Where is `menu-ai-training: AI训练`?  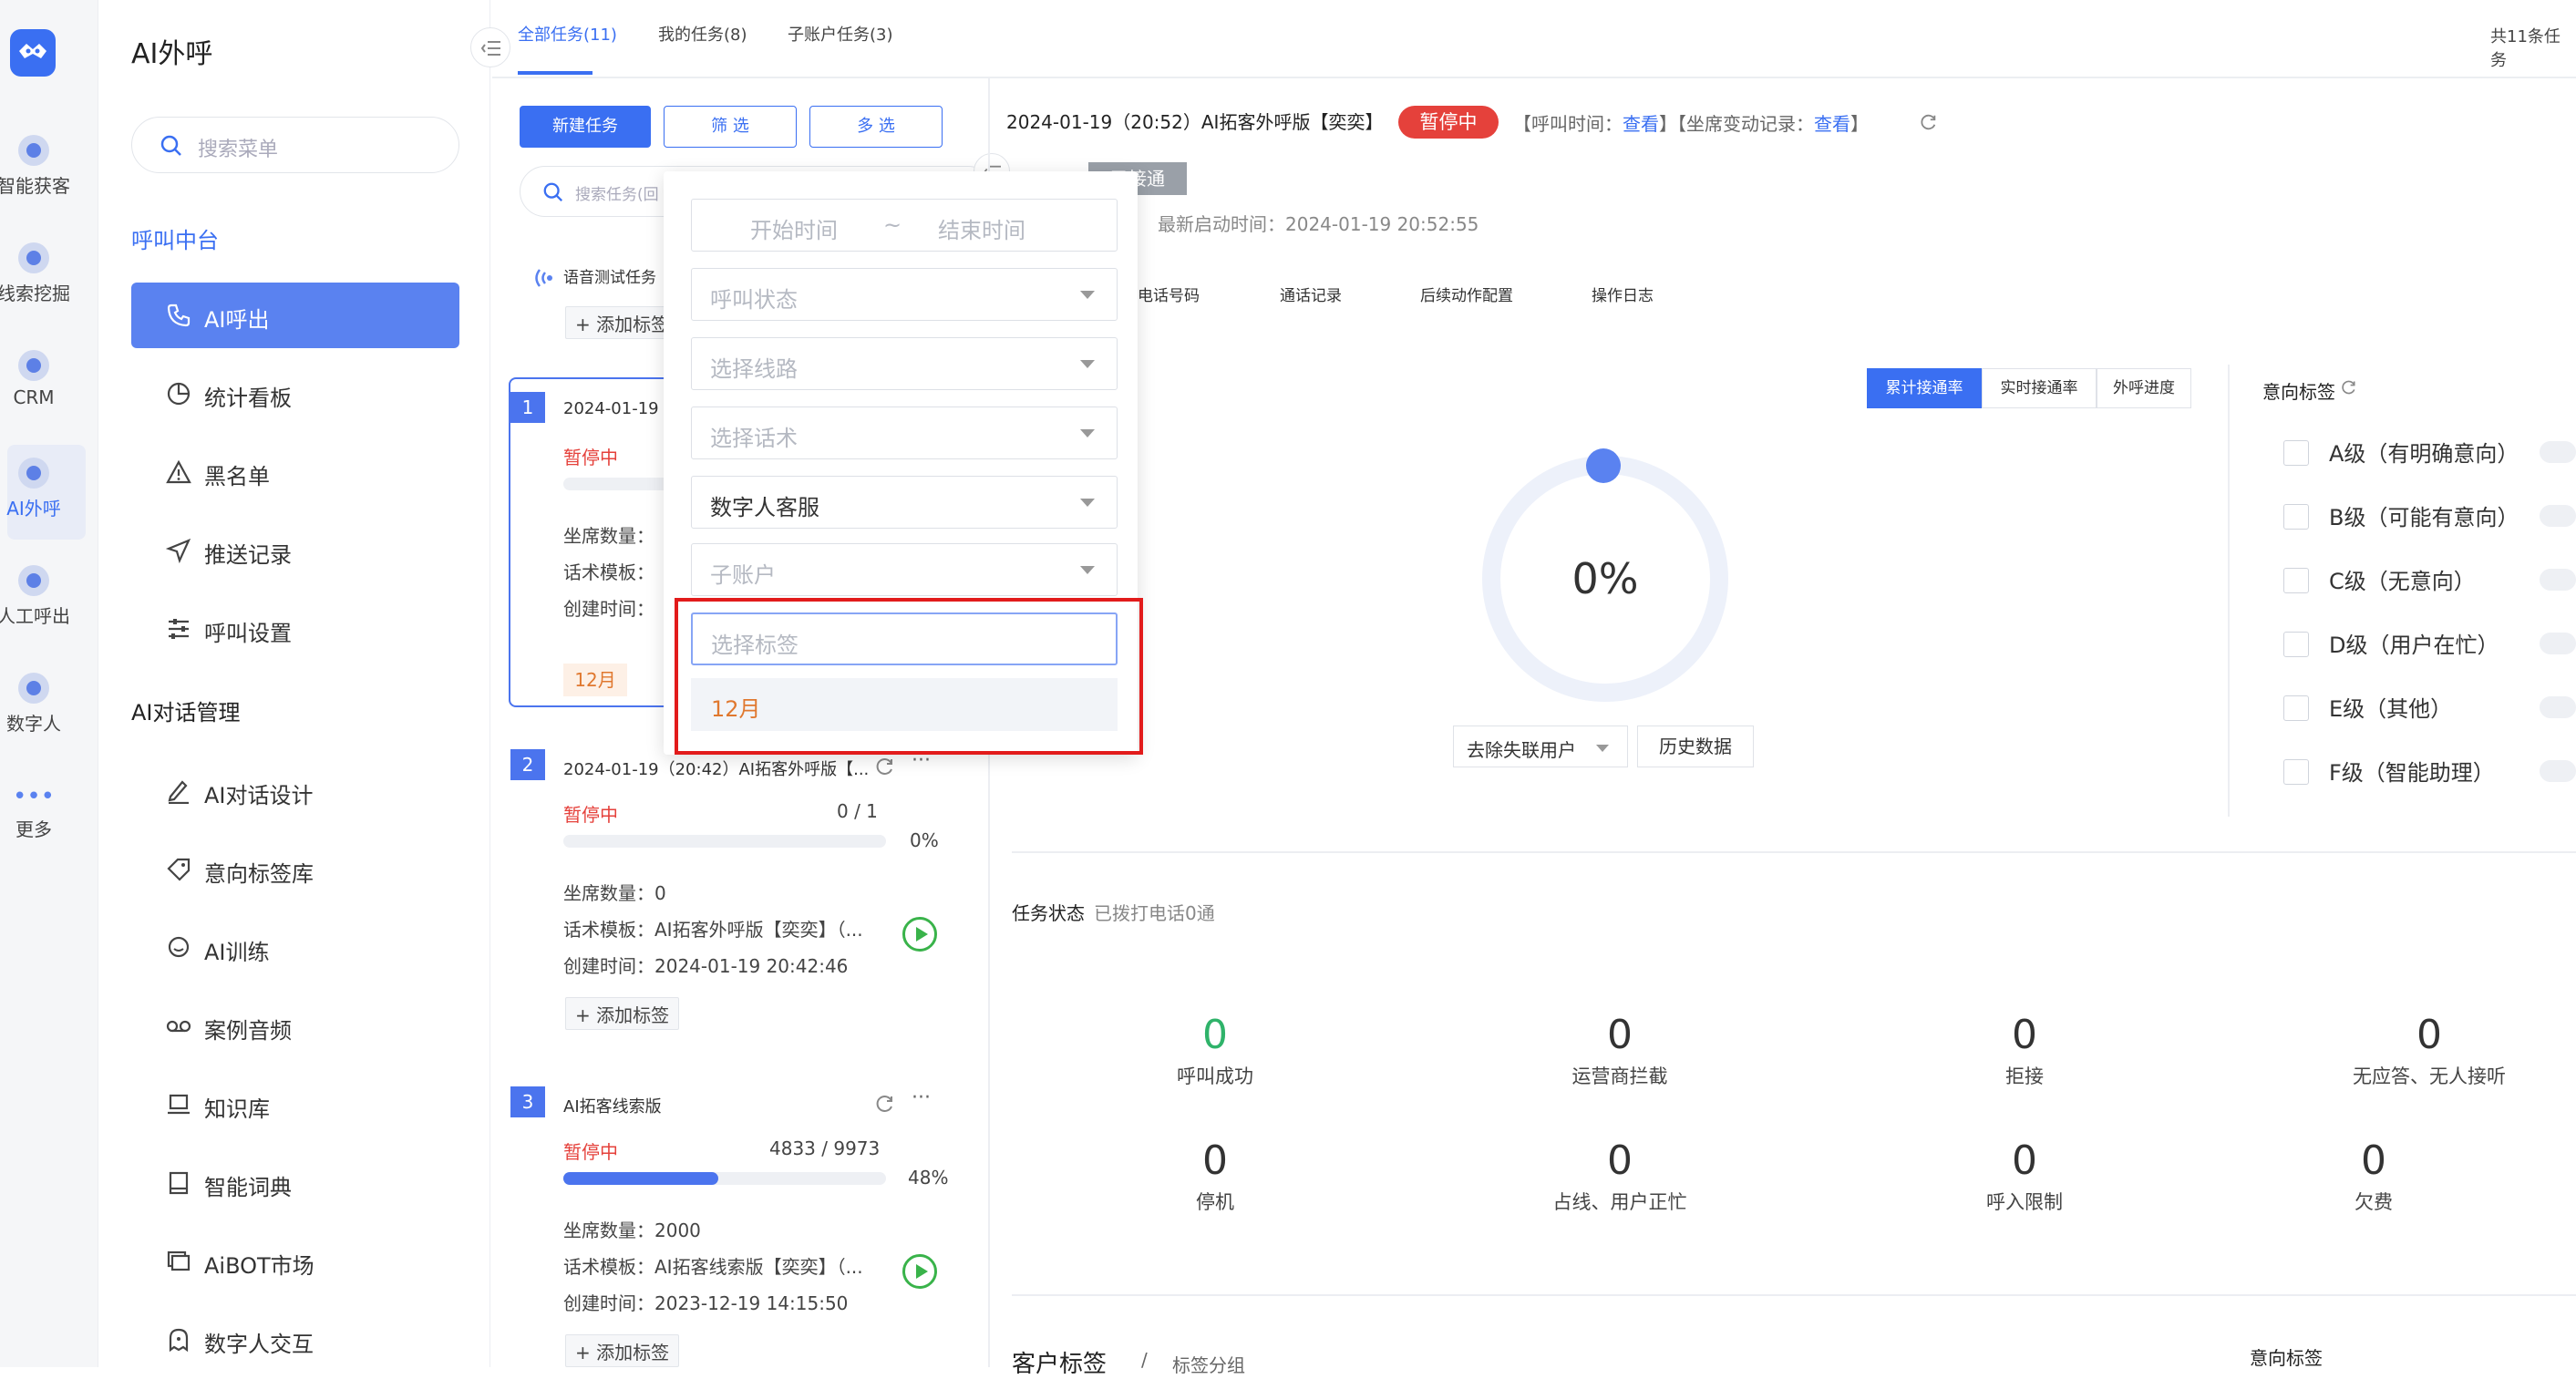
menu-ai-training: AI训练 is located at coordinates (295, 948).